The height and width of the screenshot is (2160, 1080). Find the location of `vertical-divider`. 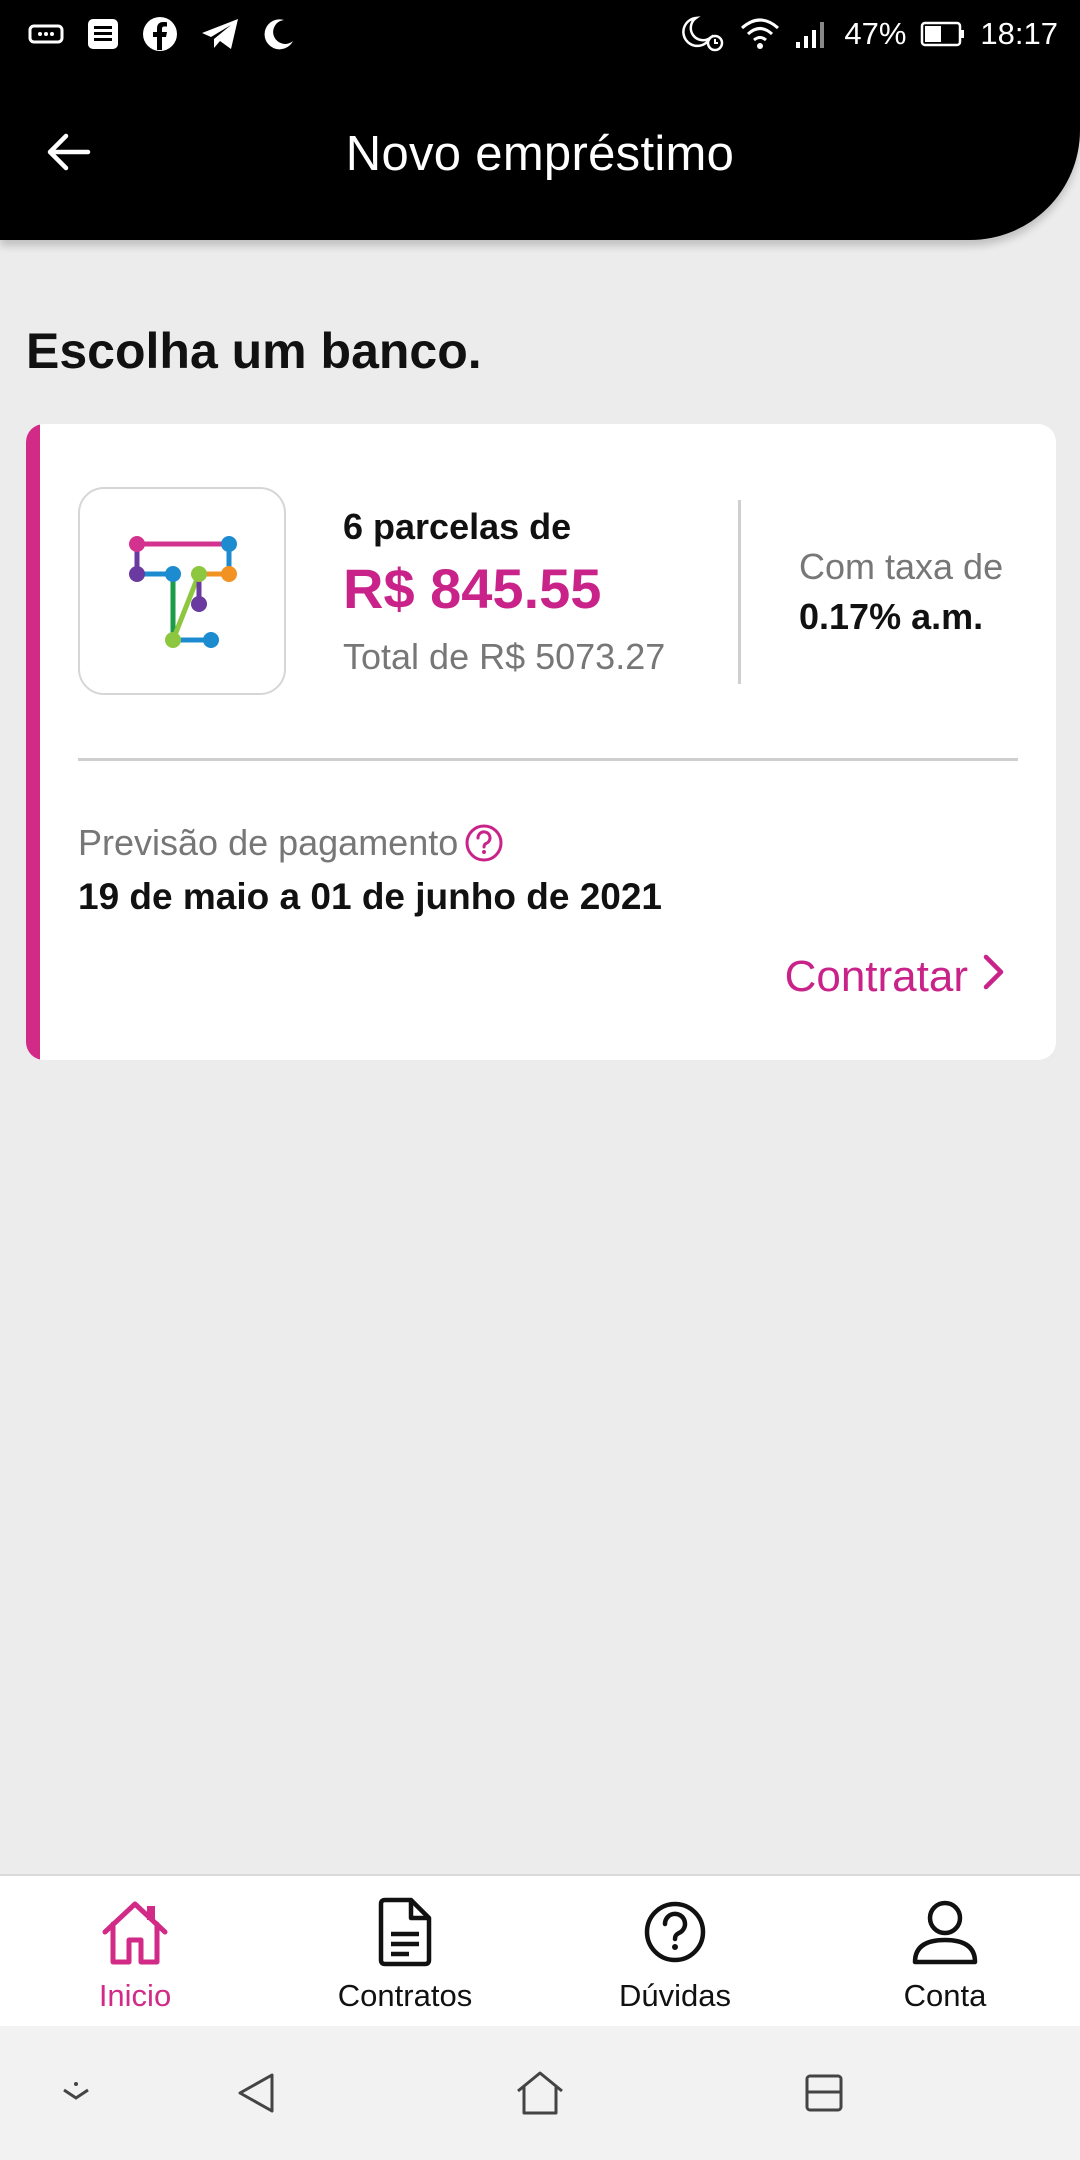

vertical-divider is located at coordinates (739, 592).